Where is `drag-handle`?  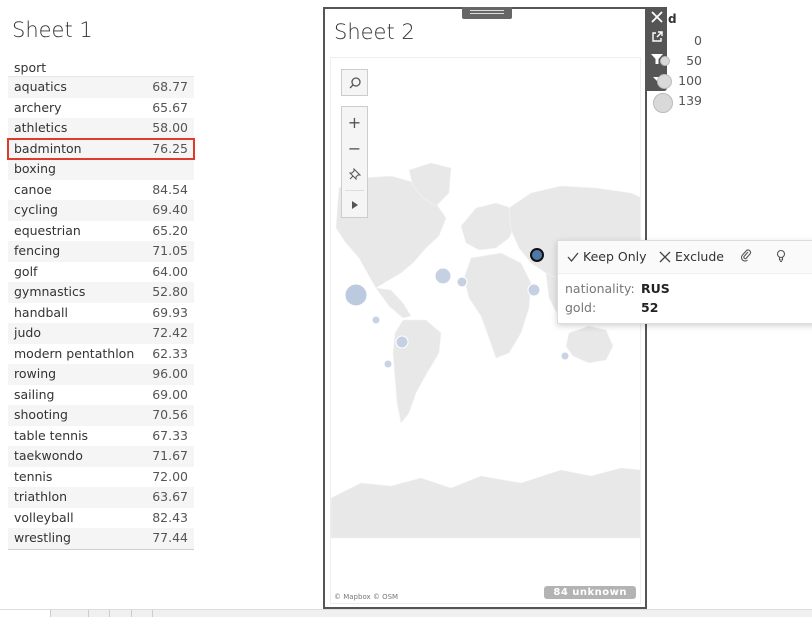 drag-handle is located at coordinates (487, 13).